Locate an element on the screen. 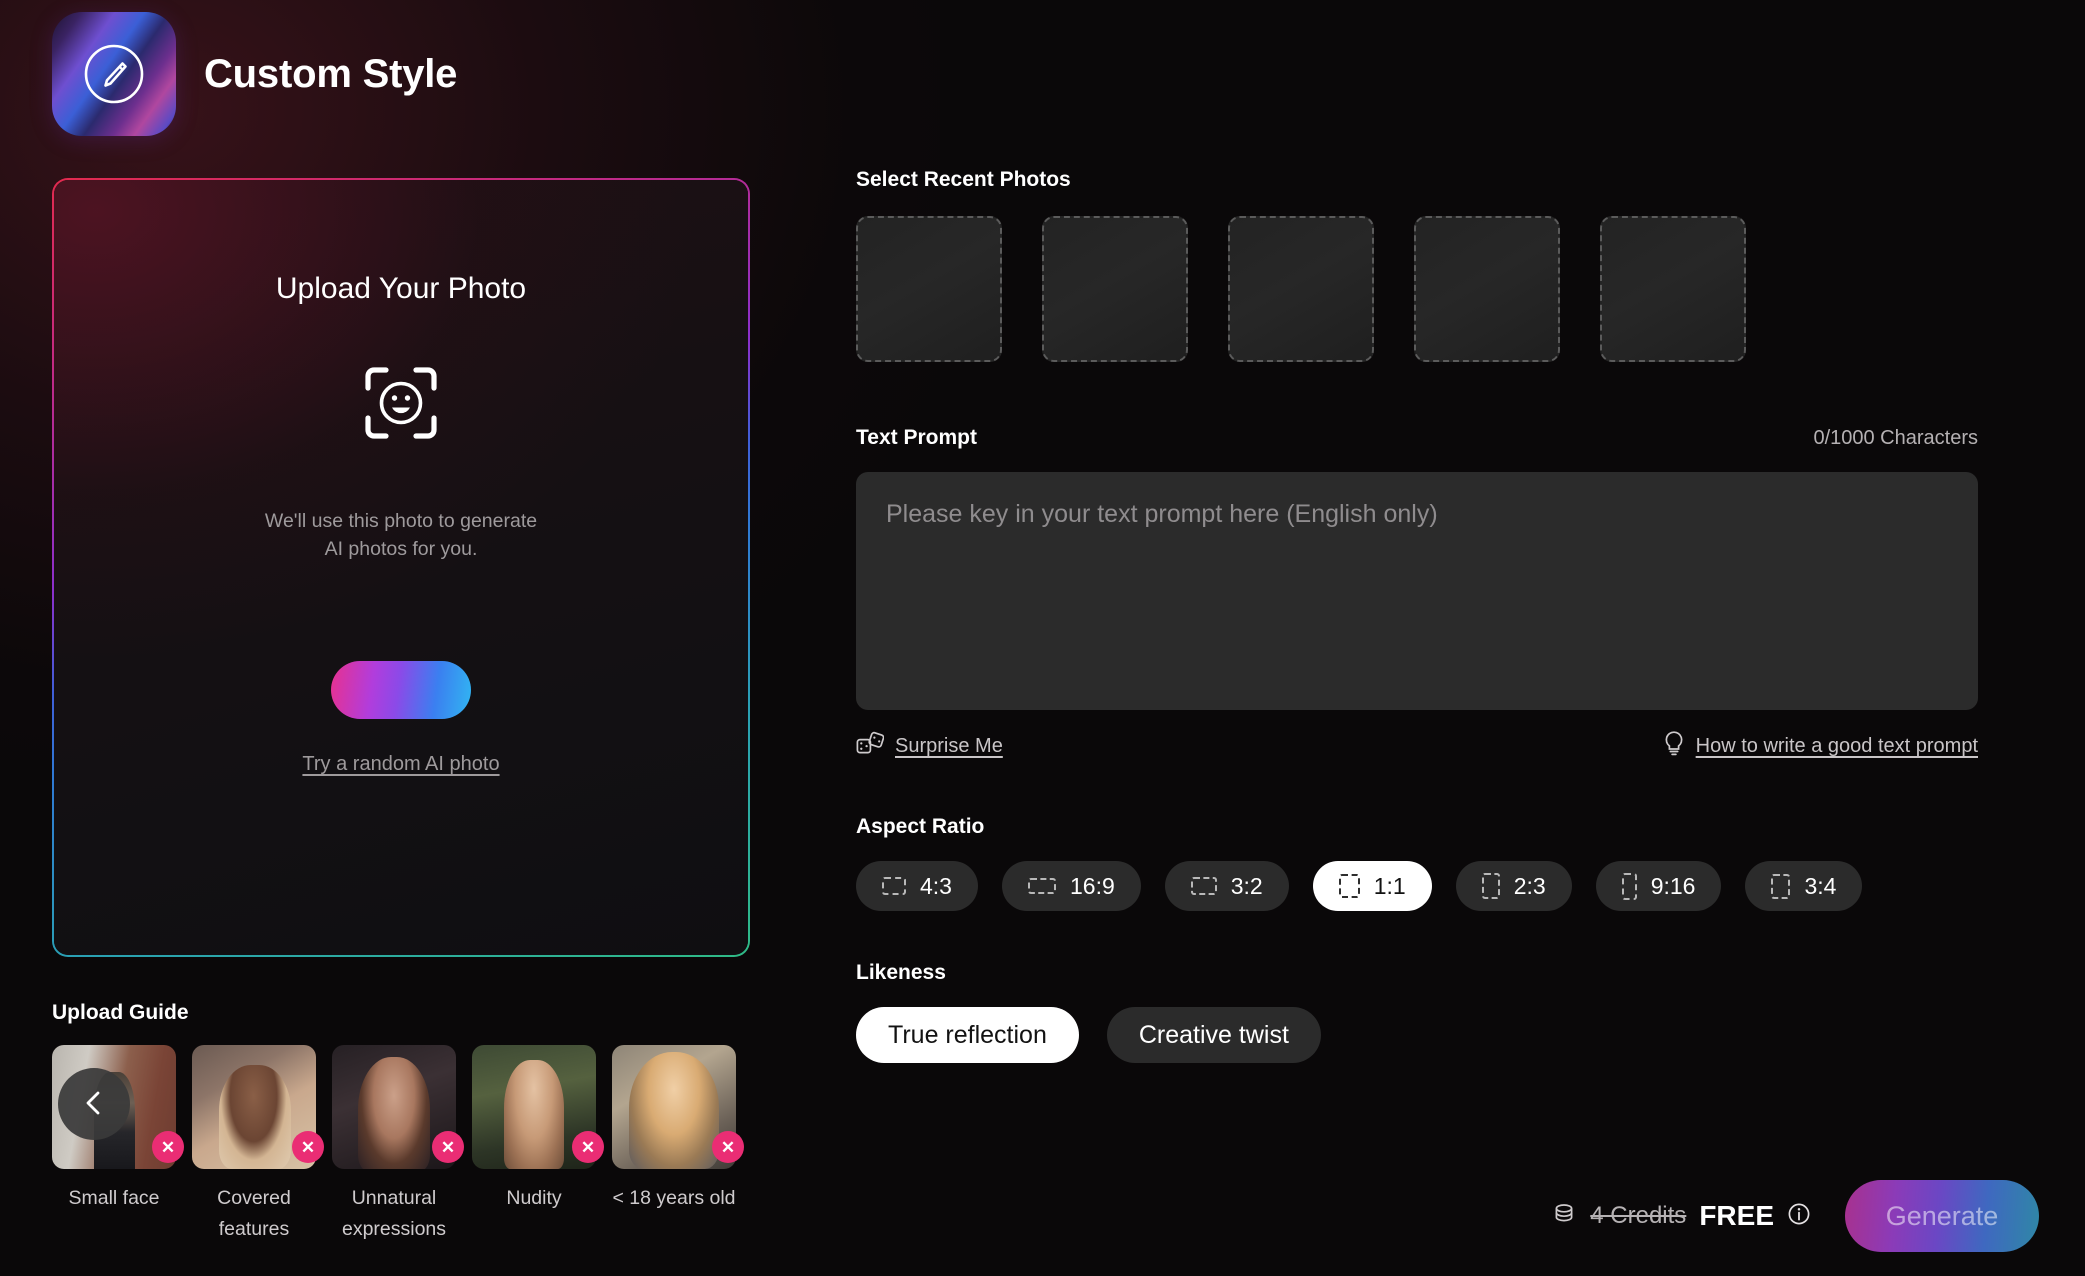 Image resolution: width=2085 pixels, height=1276 pixels. upload-guide-item-label: Unnatural expressions is located at coordinates (394, 1213).